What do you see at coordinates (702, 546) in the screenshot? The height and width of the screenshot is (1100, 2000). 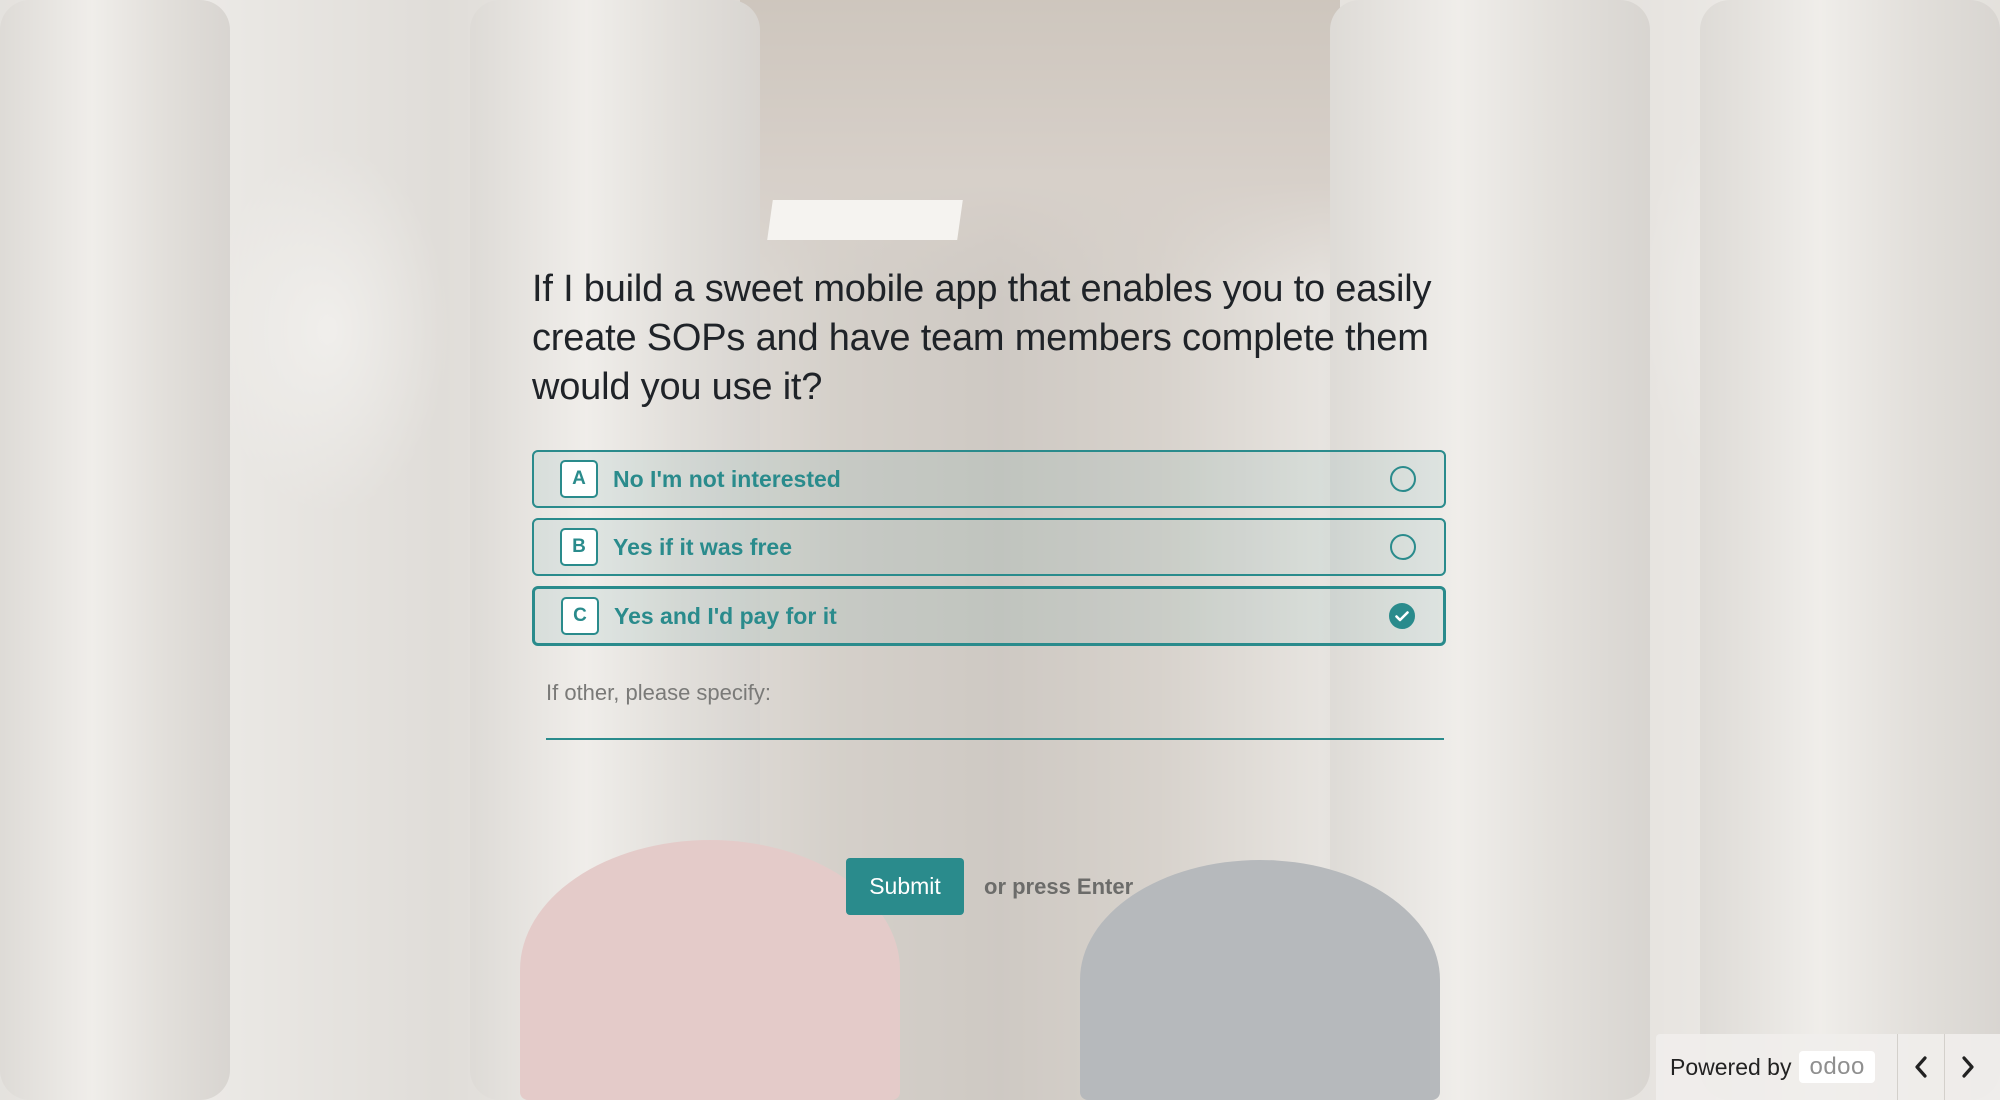 I see `option-label-b: Yes if it was free` at bounding box center [702, 546].